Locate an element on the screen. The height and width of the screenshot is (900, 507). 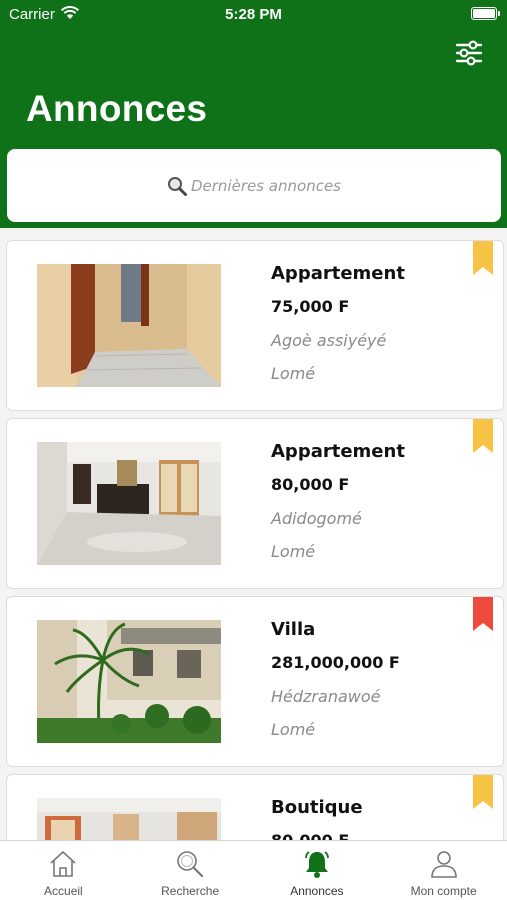
tab-annonces: Annonces is located at coordinates (317, 870).